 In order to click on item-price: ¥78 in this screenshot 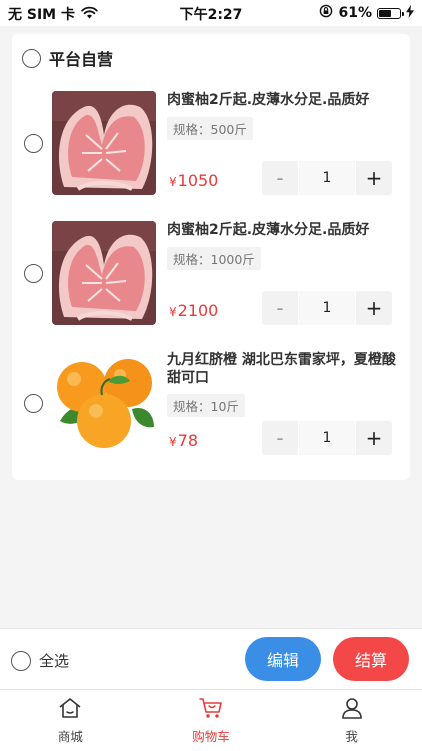, I will do `click(183, 440)`.